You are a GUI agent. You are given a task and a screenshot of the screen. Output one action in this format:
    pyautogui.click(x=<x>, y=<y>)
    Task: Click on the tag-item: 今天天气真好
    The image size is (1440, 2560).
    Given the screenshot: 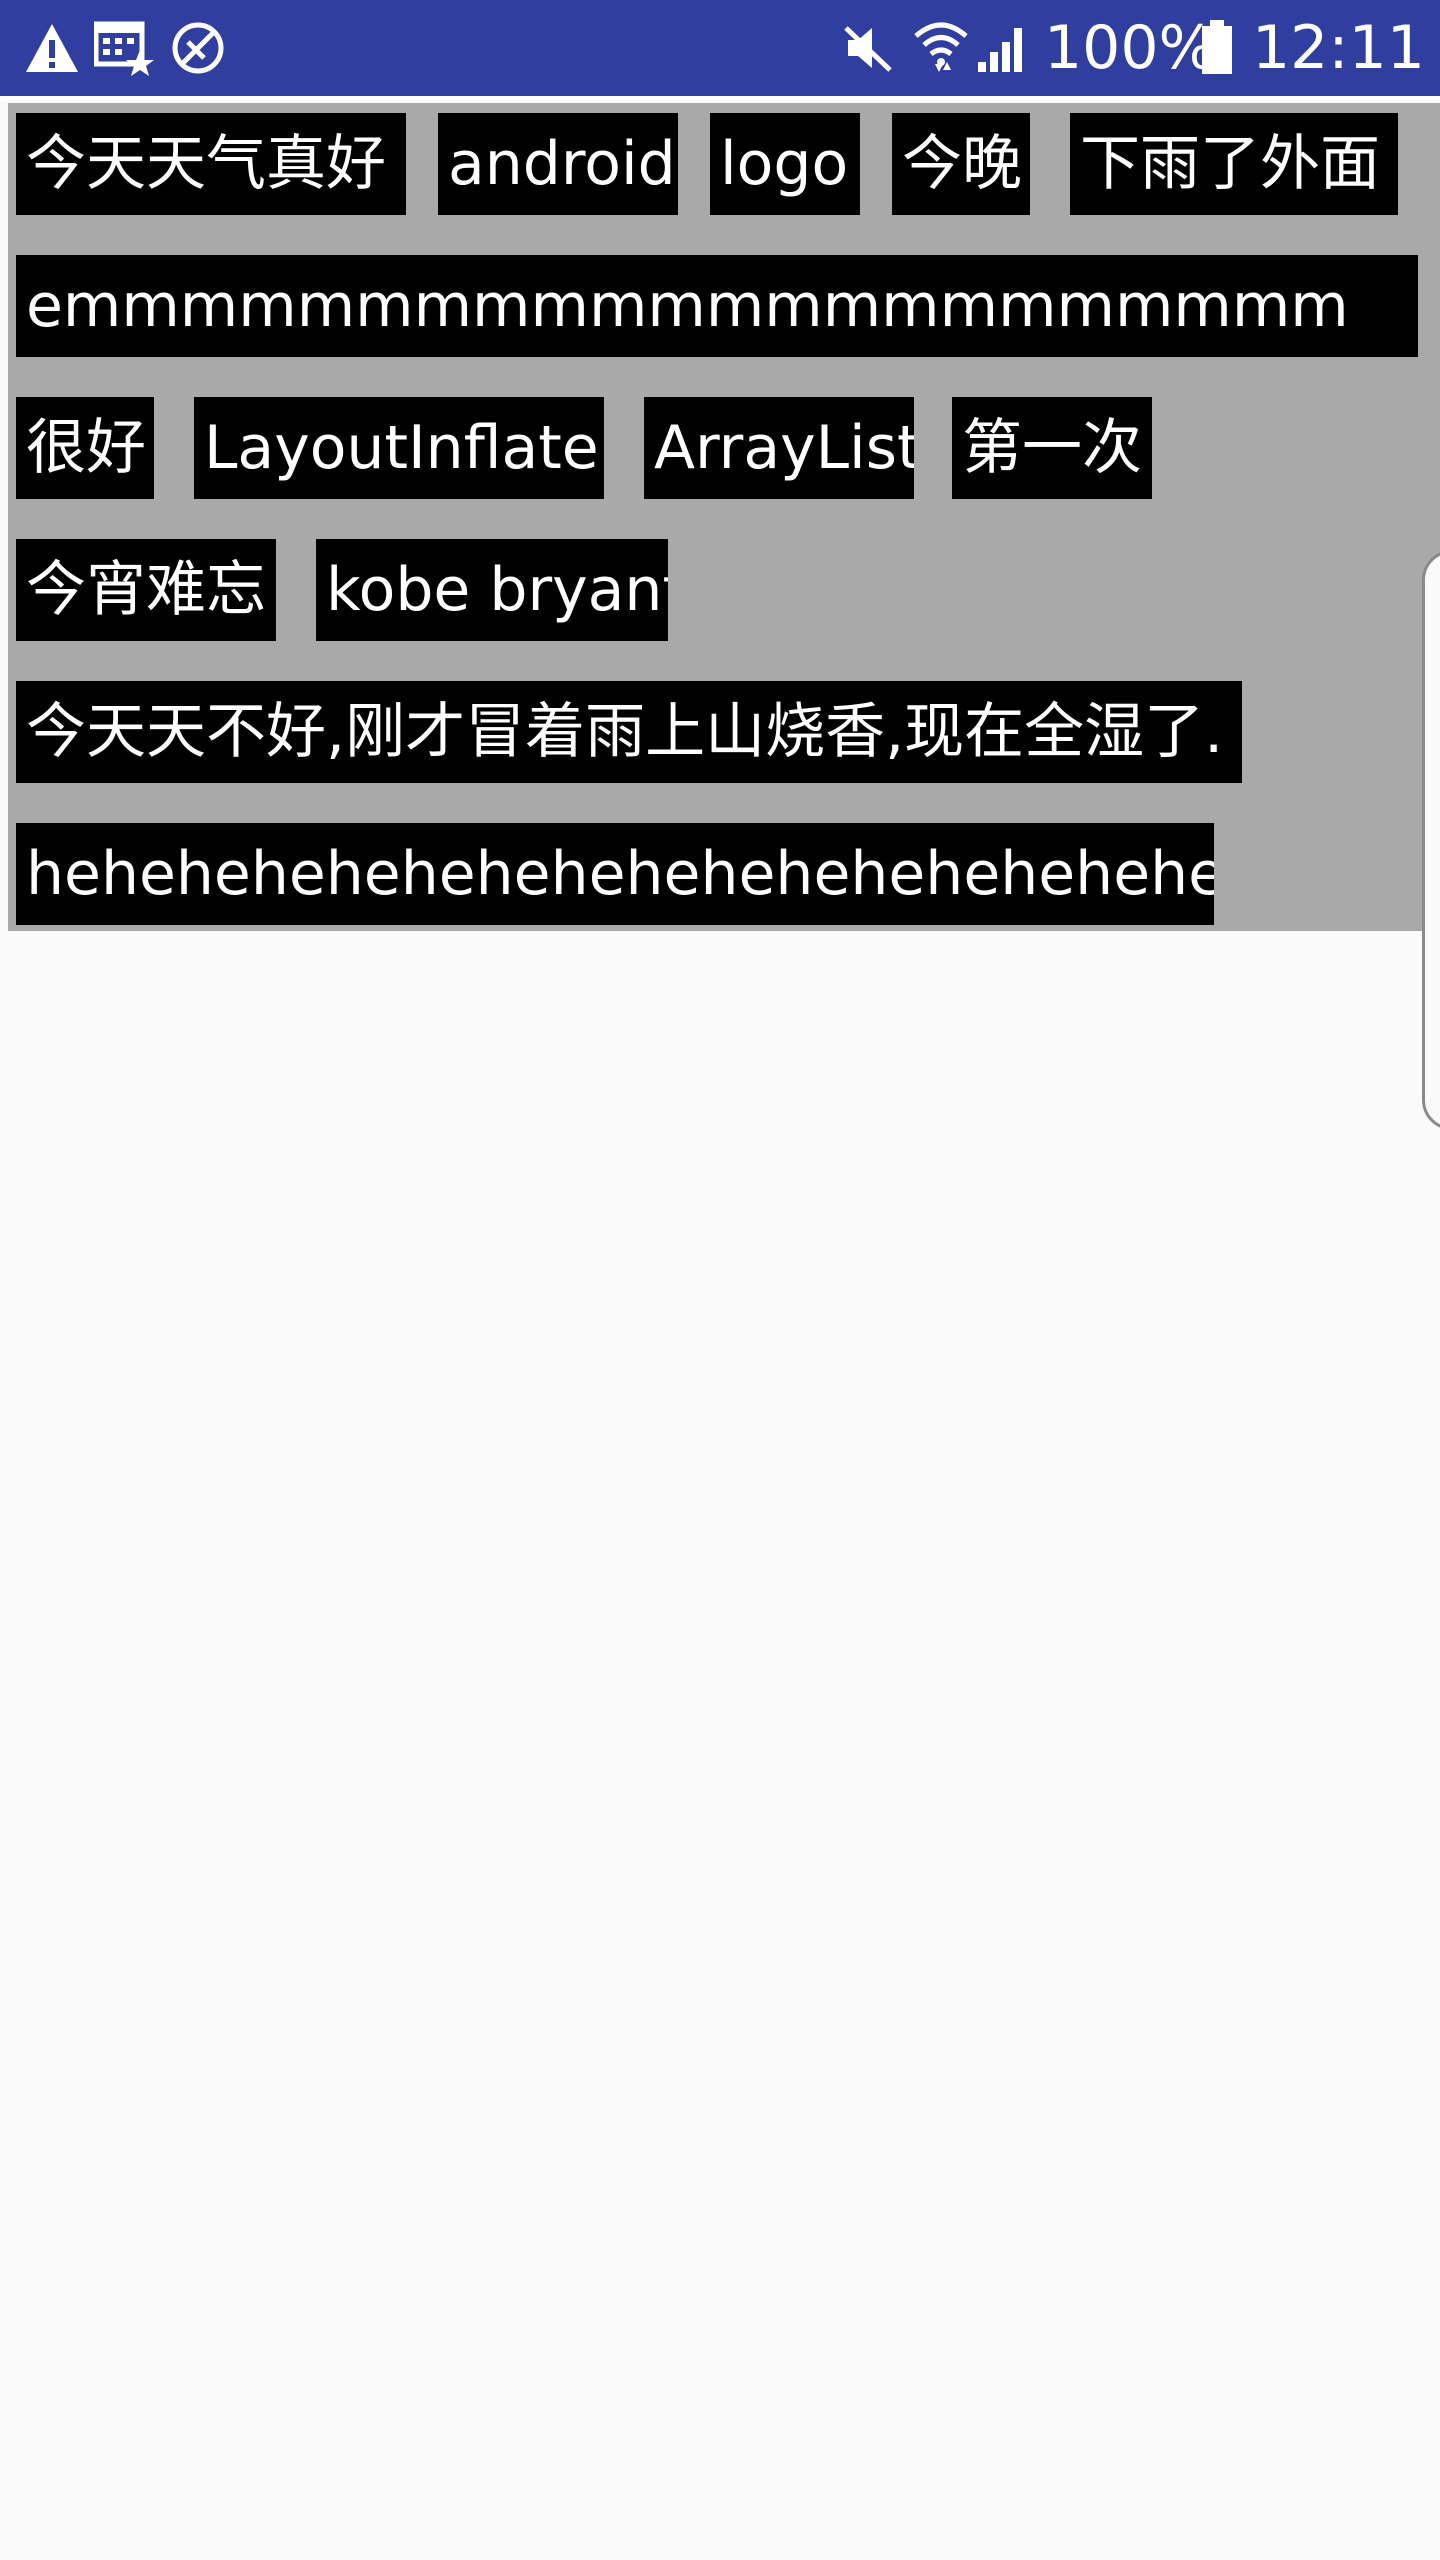 What is the action you would take?
    pyautogui.click(x=211, y=164)
    